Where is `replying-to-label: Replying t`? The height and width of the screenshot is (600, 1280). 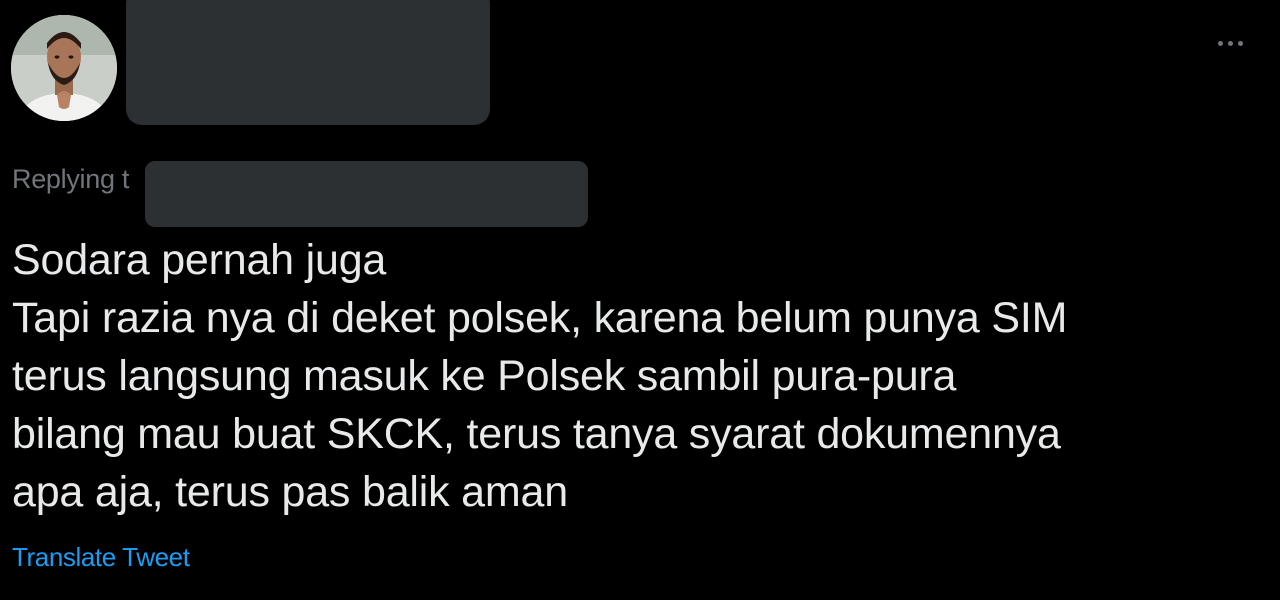 replying-to-label: Replying t is located at coordinates (71, 179).